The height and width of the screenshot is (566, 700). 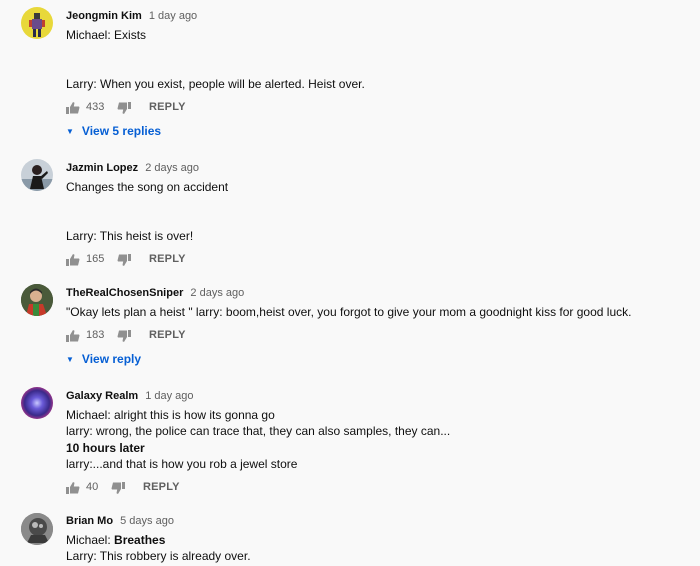 I want to click on view-replies-label: View 5 replies, so click(x=121, y=131).